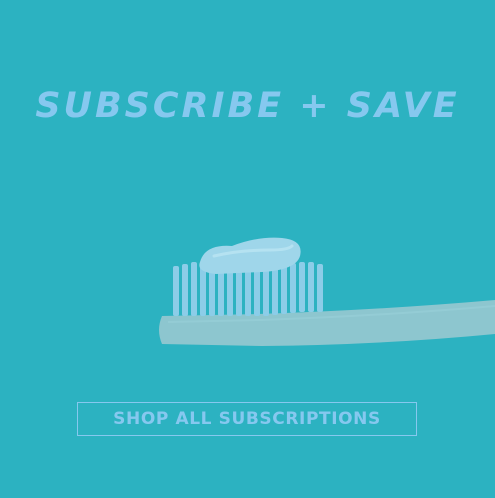 The height and width of the screenshot is (498, 495). Describe the element at coordinates (247, 419) in the screenshot. I see `shop-all-subscriptions-button: SHOP ALL SUBSCRIPTIONS` at that location.